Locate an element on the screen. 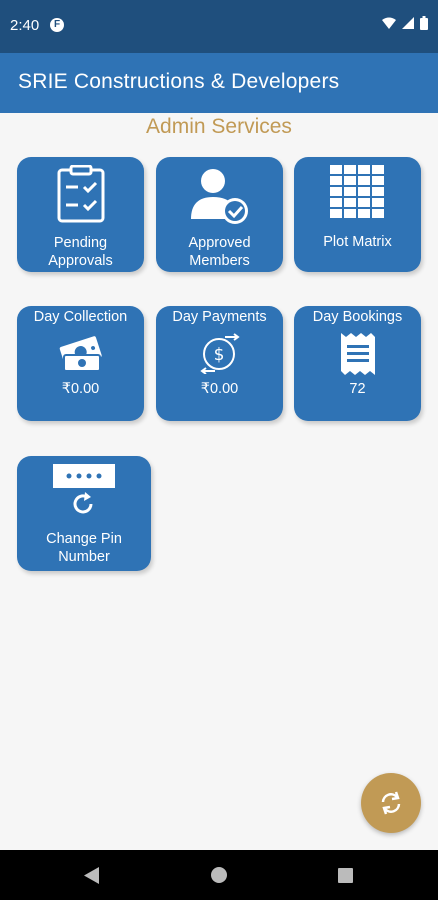 This screenshot has height=900, width=438. app-title: SRIE Constructions & Developers is located at coordinates (179, 81).